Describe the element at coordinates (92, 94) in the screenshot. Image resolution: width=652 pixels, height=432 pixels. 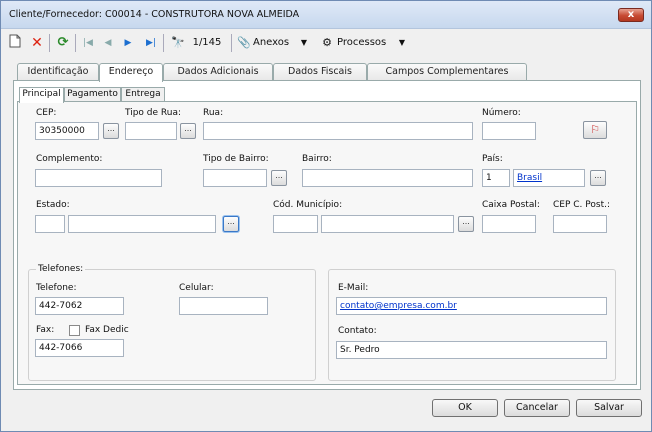
I see `subtab-pagamento: Pagamento` at that location.